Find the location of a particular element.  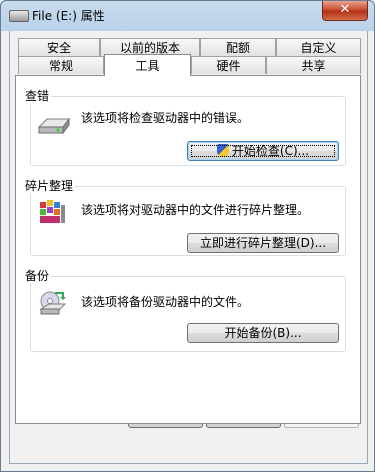

backup-icon is located at coordinates (53, 303).